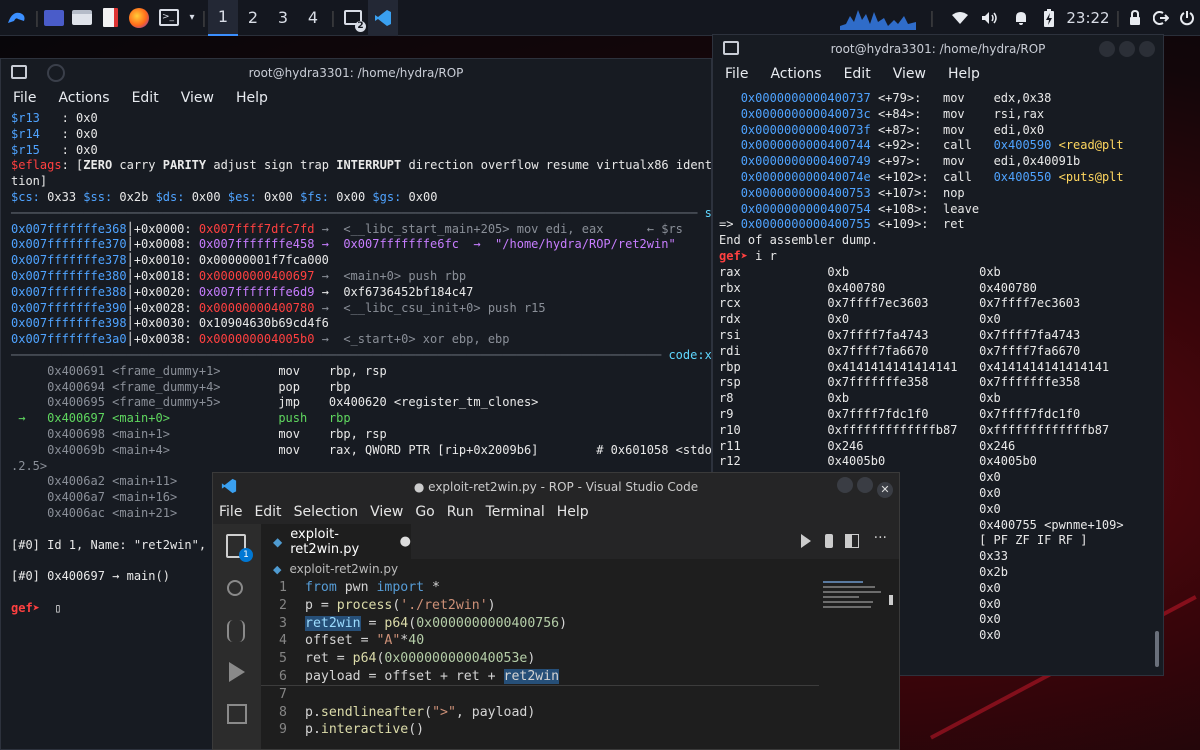 The width and height of the screenshot is (1200, 750). What do you see at coordinates (283, 641) in the screenshot?
I see `line-number: 4` at bounding box center [283, 641].